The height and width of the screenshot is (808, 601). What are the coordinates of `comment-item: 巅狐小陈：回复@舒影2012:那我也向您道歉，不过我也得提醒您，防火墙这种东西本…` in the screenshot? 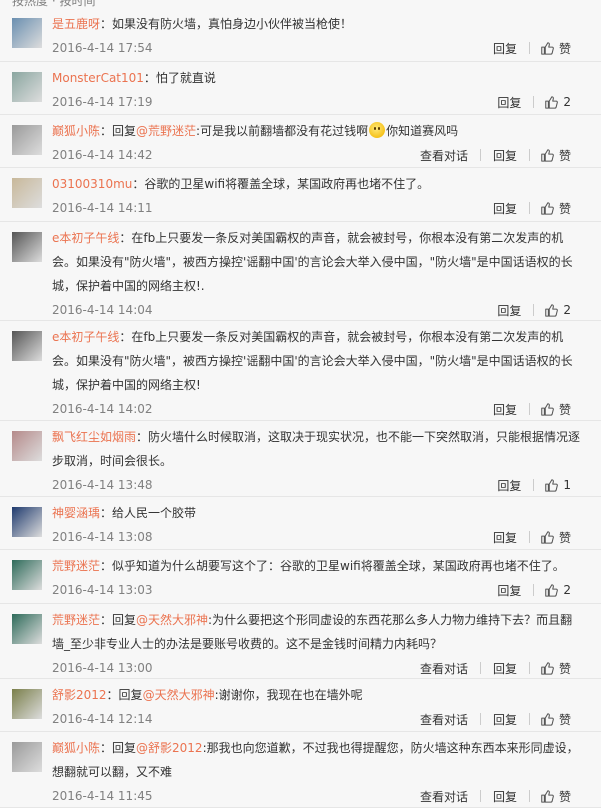 It's located at (300, 770).